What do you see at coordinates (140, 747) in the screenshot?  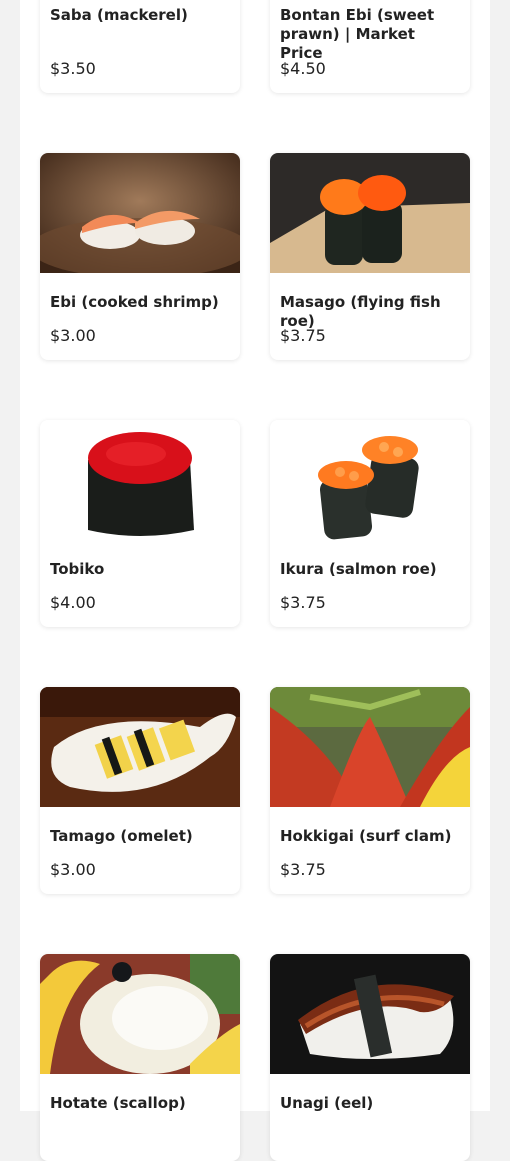 I see `tamago-photo` at bounding box center [140, 747].